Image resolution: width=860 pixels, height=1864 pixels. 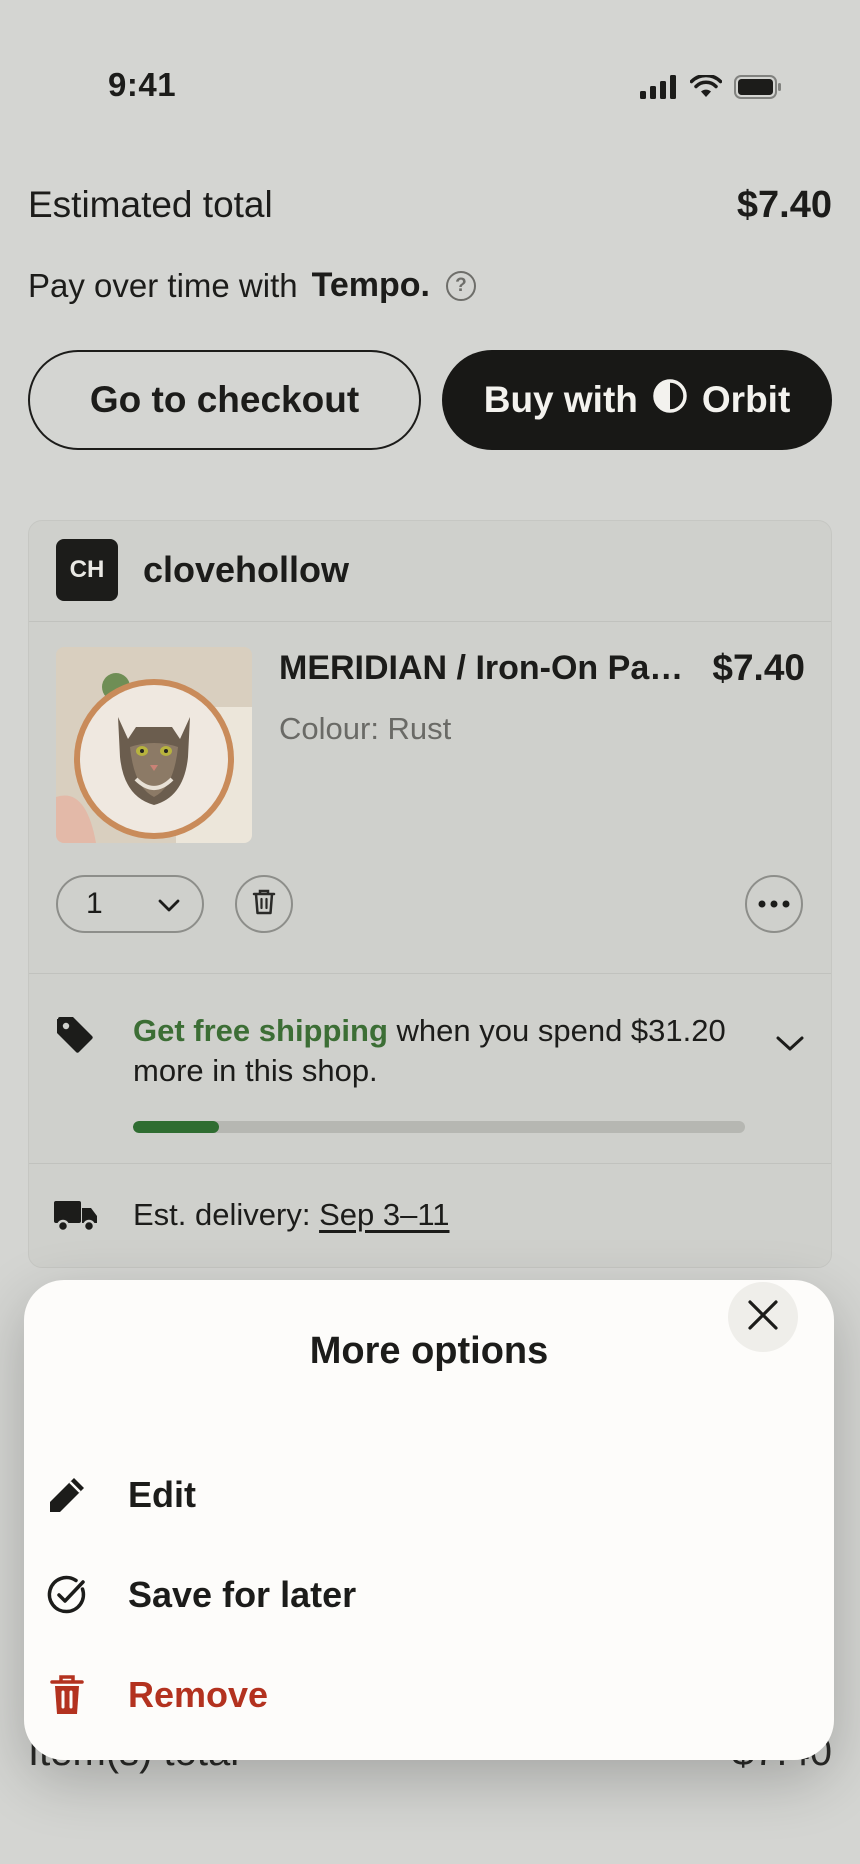 I want to click on quantity-value: 1, so click(x=94, y=903).